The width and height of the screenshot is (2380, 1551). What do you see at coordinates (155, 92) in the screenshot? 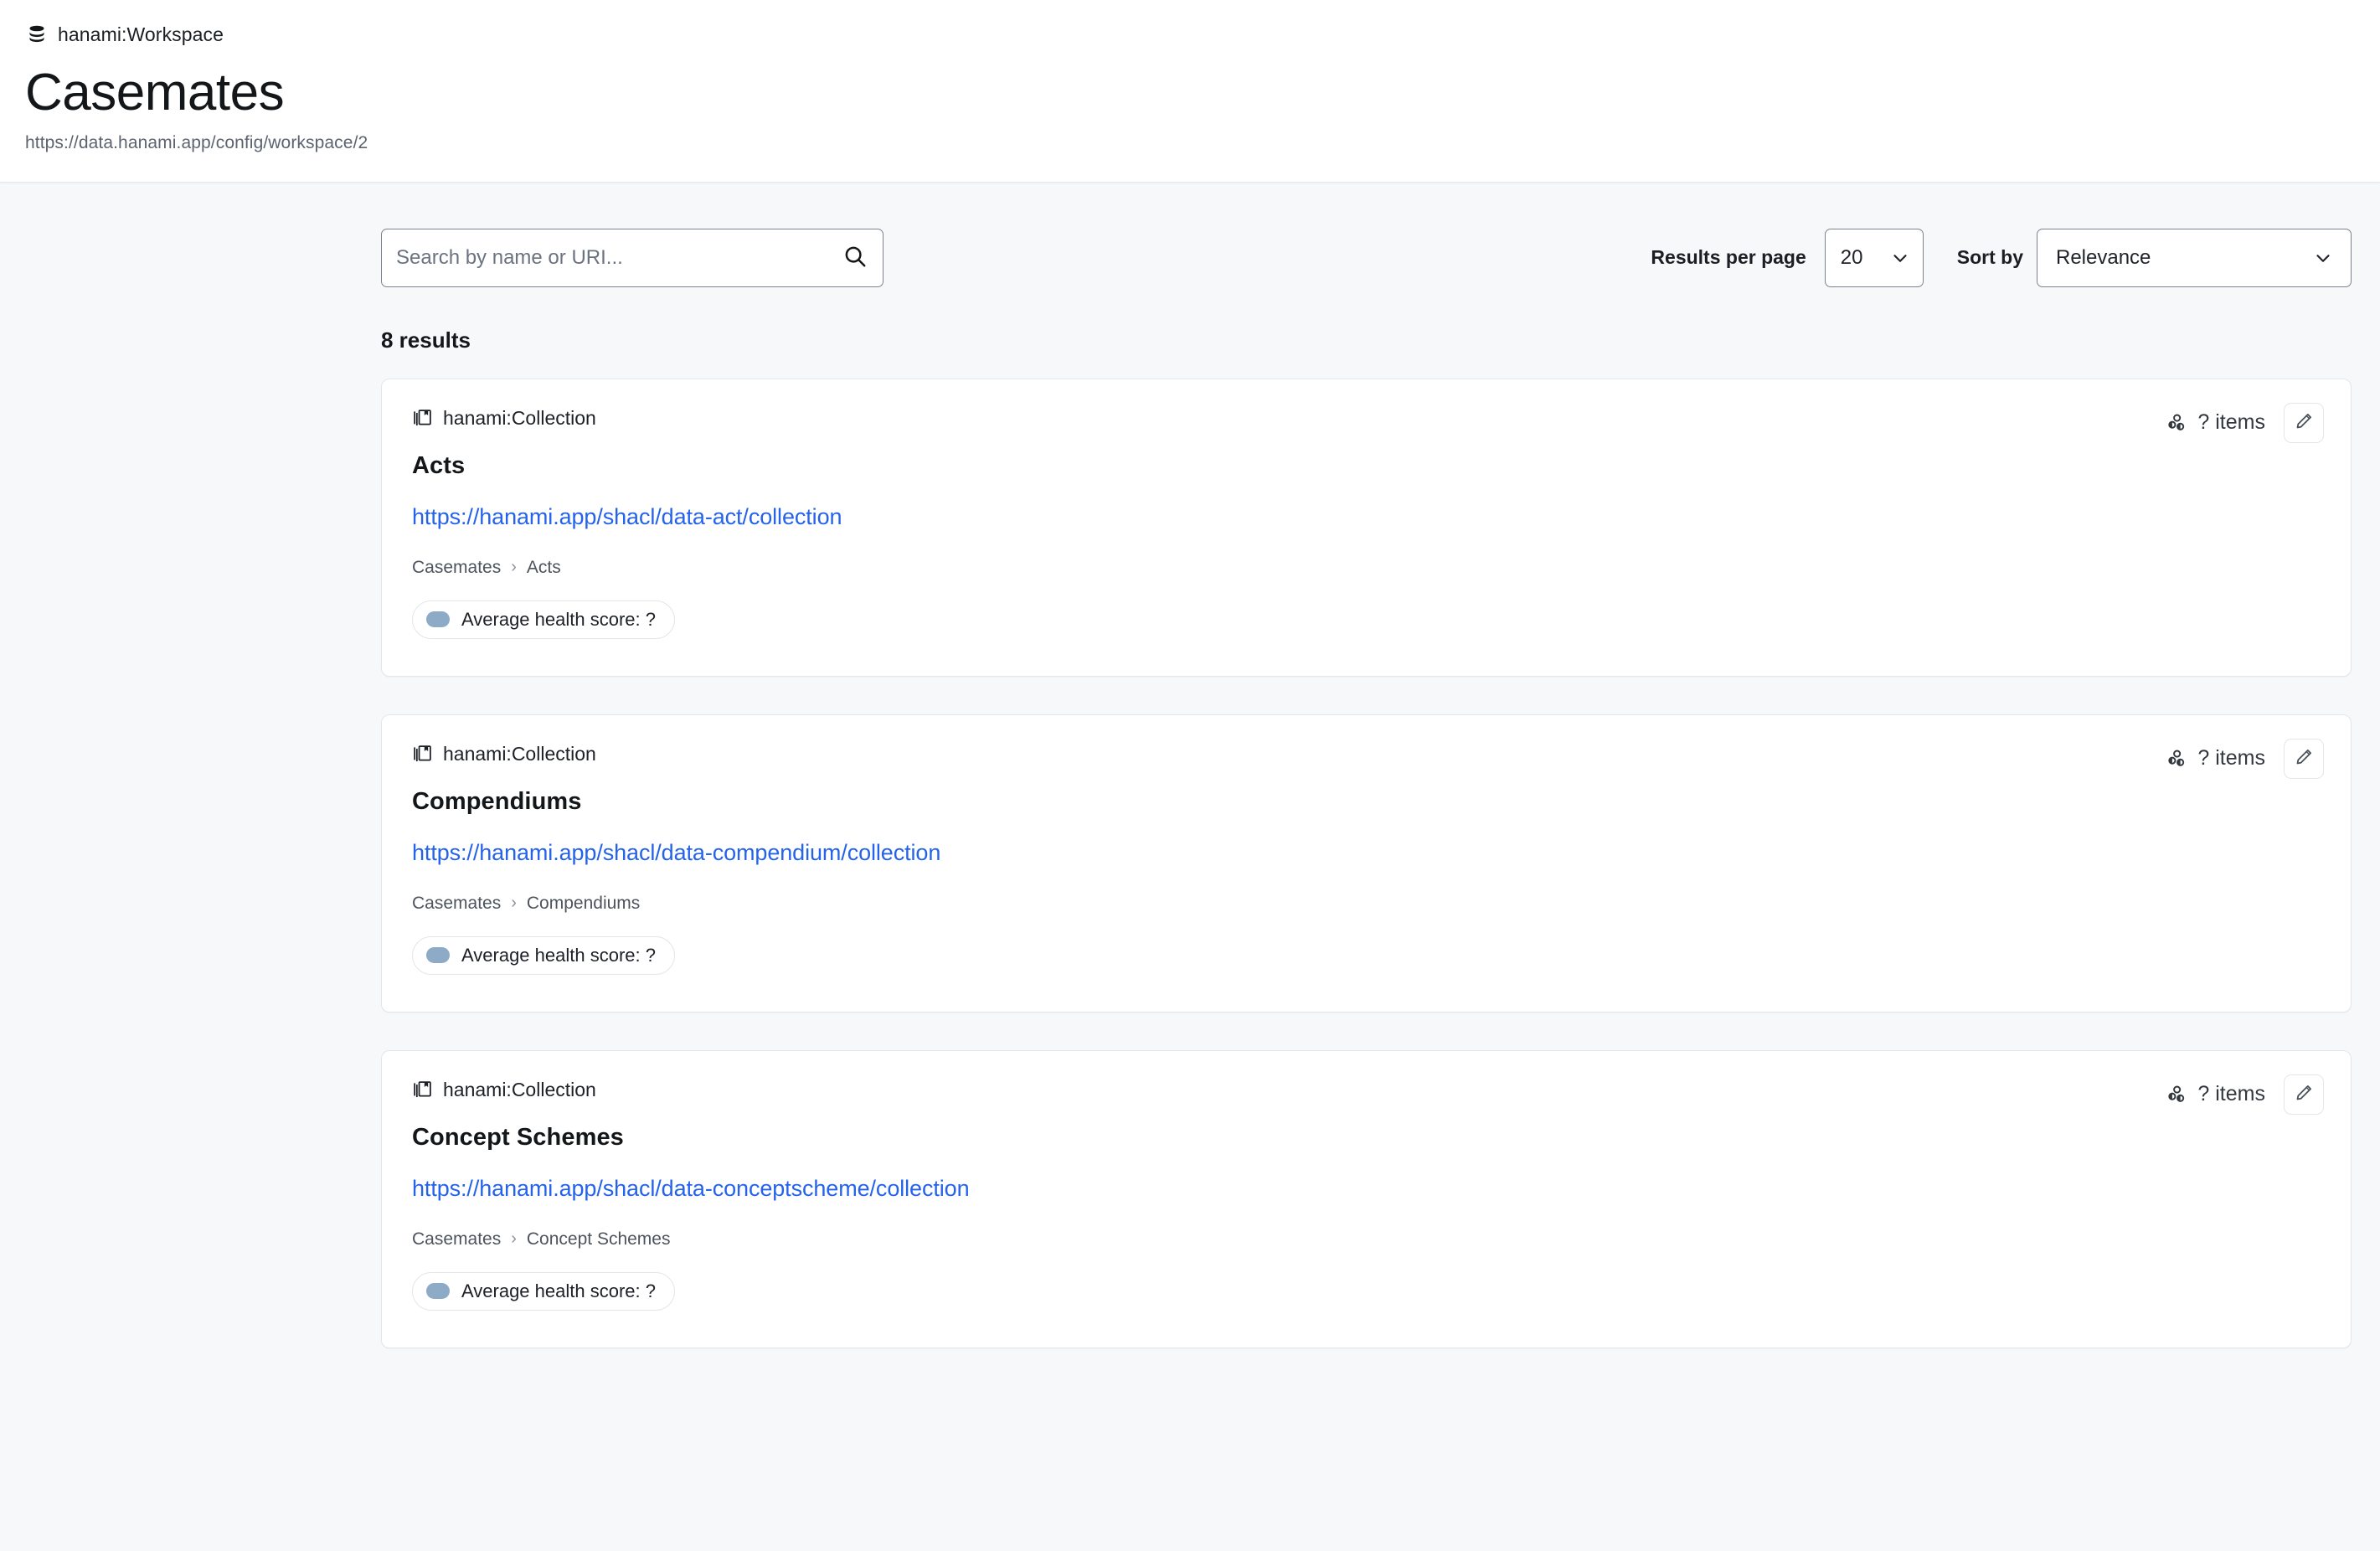
I see `page-title: Casemates` at bounding box center [155, 92].